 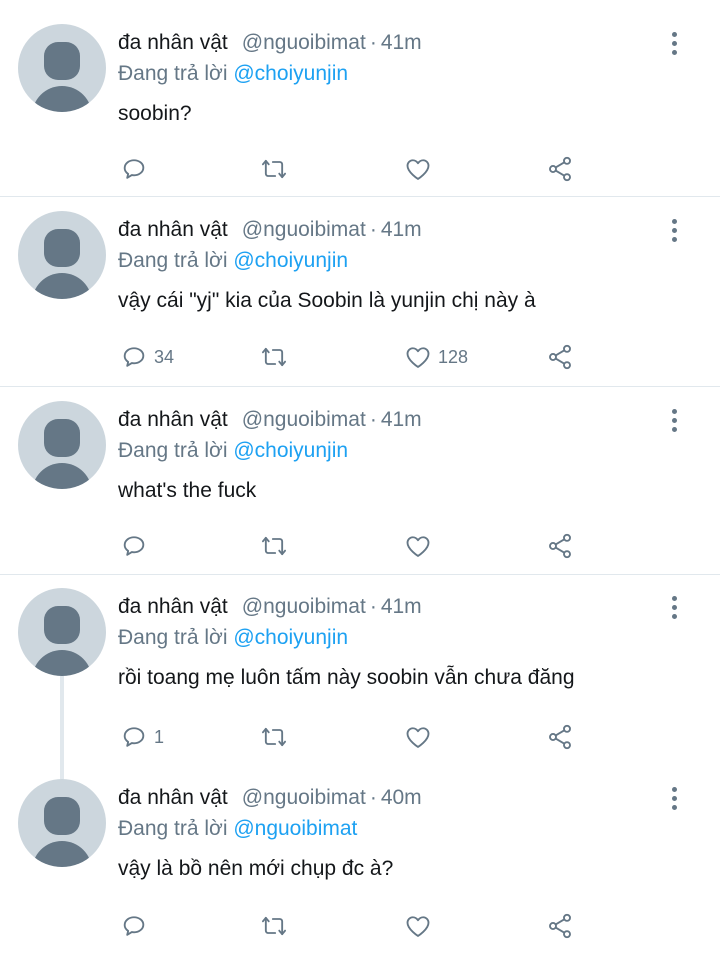 I want to click on reply-count: 1, so click(x=159, y=736).